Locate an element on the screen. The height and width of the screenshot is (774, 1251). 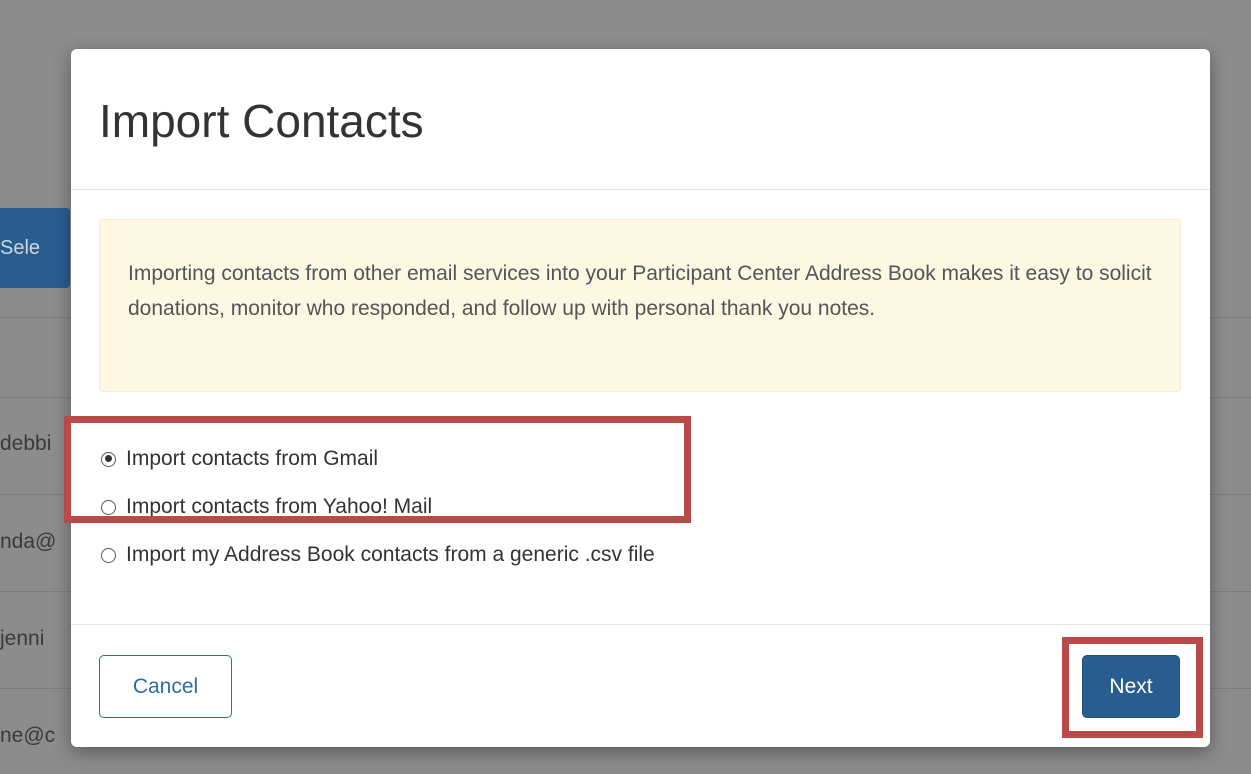
radio-gmail is located at coordinates (108, 459).